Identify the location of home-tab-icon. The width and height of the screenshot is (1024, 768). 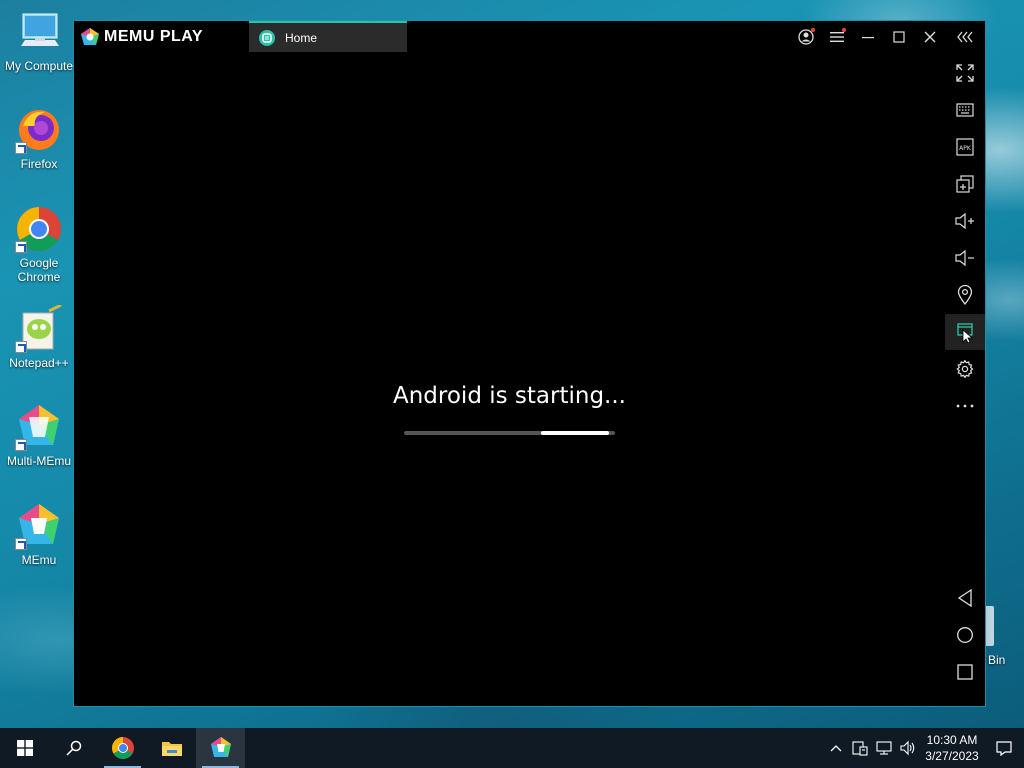
(267, 37).